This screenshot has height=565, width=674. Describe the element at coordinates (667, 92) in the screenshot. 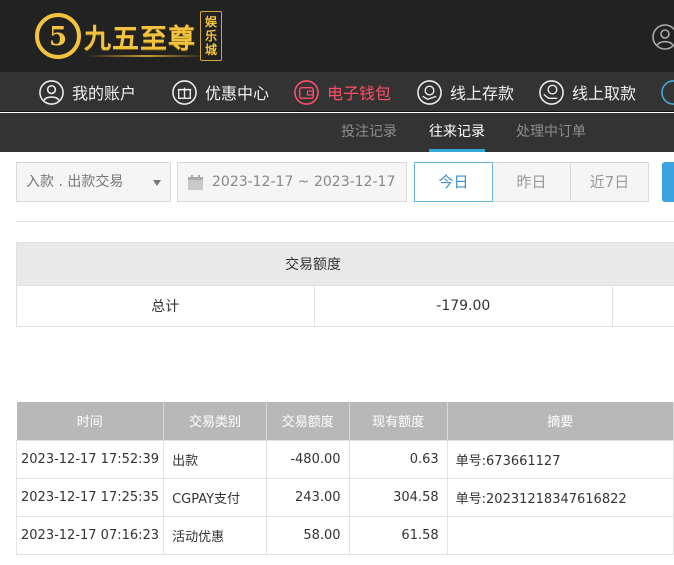

I see `more-nav-icon` at that location.